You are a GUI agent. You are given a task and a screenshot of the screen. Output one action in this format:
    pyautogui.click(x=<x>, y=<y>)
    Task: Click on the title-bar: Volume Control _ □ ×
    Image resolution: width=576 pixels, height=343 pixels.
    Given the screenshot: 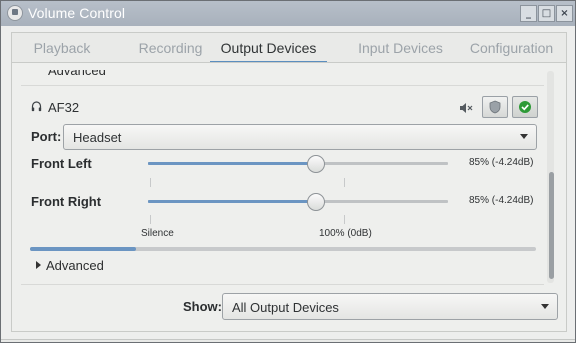 What is the action you would take?
    pyautogui.click(x=288, y=13)
    